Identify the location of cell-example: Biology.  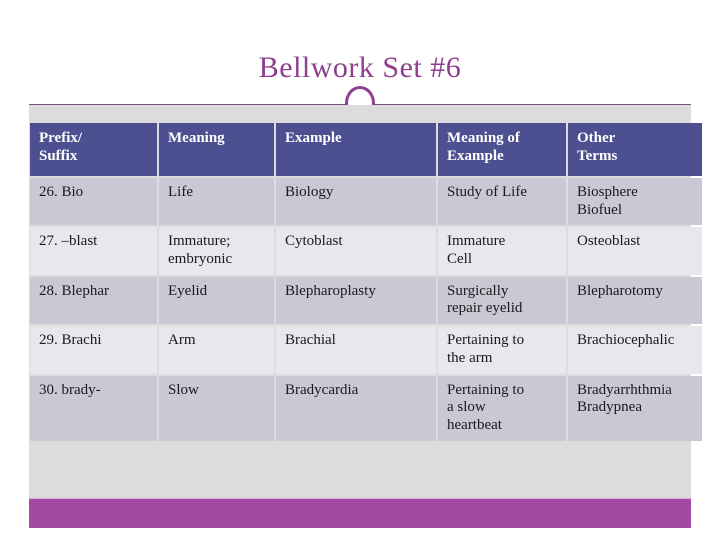
(356, 202).